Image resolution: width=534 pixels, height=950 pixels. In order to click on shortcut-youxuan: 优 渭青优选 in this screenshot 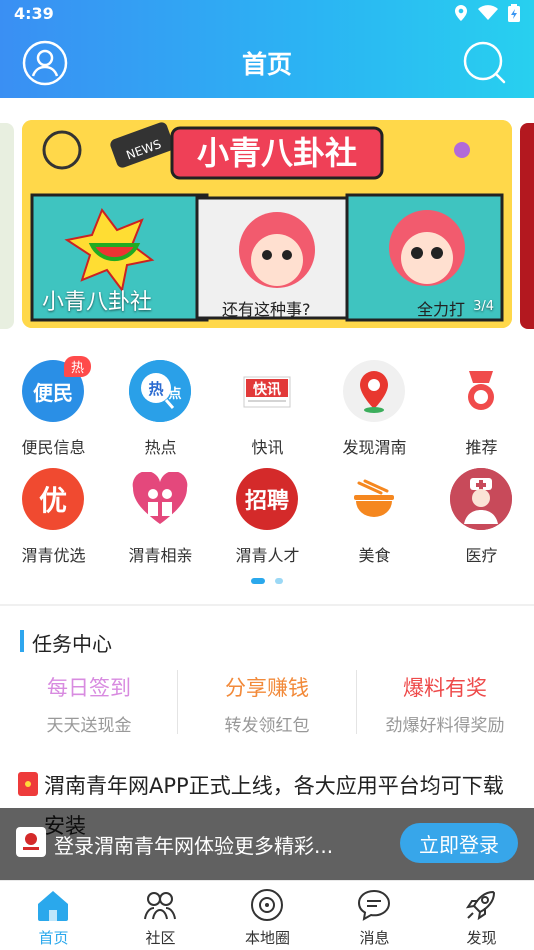, I will do `click(53, 516)`.